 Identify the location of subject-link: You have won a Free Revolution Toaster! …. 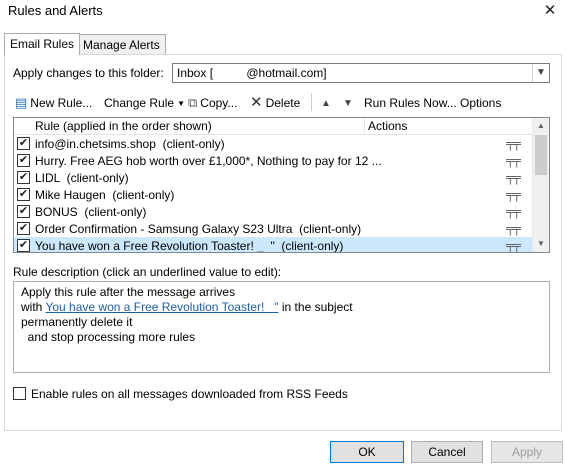
(161, 307).